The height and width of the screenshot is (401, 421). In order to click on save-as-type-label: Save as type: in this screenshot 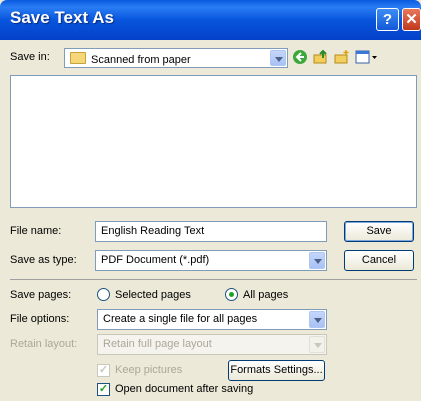, I will do `click(43, 260)`.